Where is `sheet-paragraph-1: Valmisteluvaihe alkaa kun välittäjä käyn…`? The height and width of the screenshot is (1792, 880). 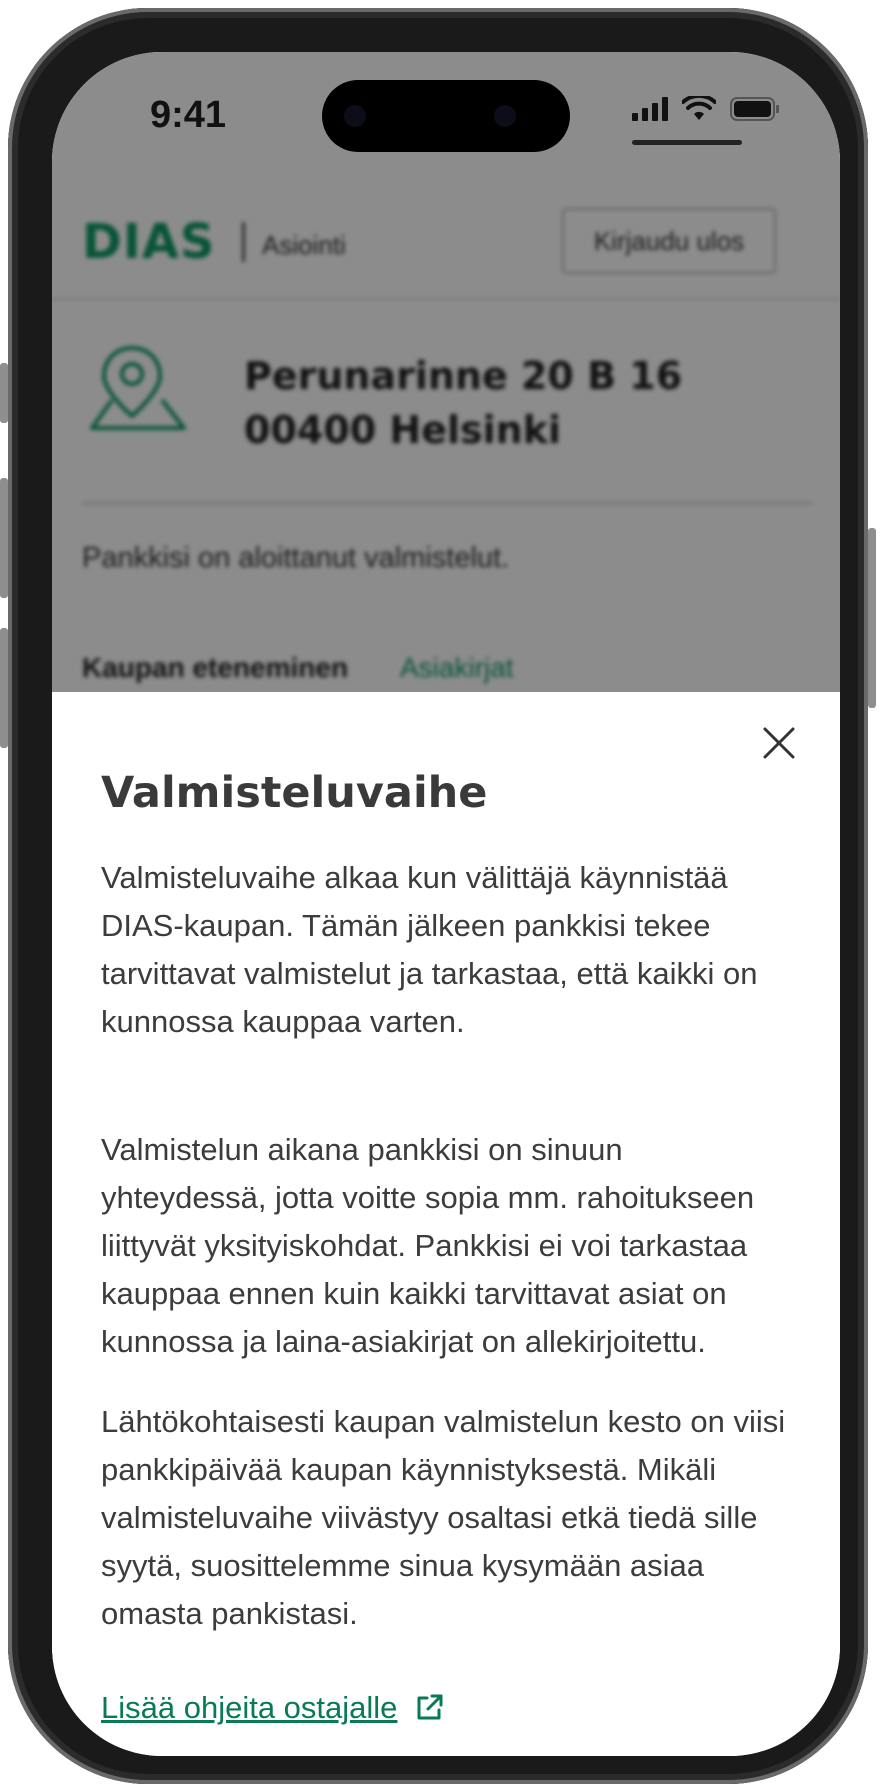
sheet-paragraph-1: Valmisteluvaihe alkaa kun välittäjä käyn… is located at coordinates (429, 949).